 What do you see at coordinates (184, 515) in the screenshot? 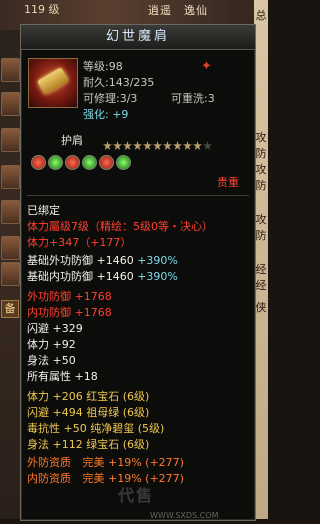
I see `watermark-url: WWW.SXDS.COM` at bounding box center [184, 515].